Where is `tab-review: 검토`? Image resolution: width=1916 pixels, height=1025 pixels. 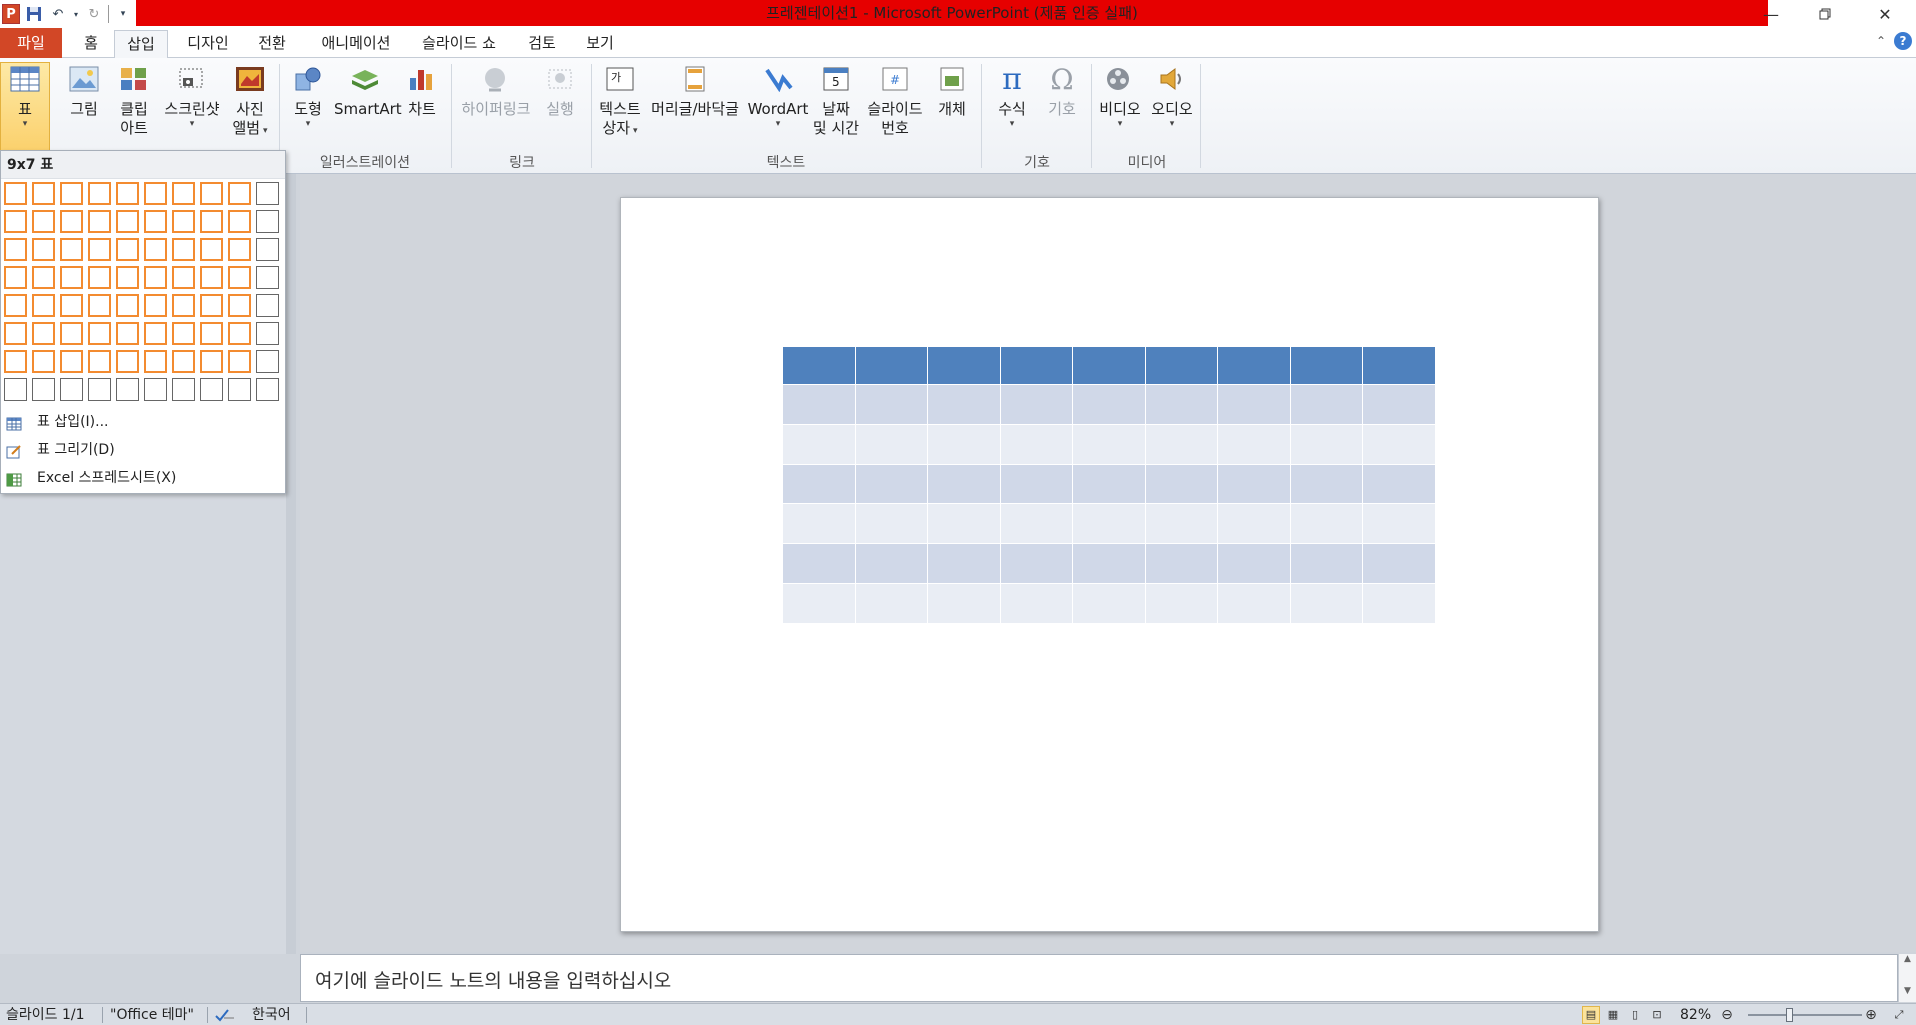 tab-review: 검토 is located at coordinates (542, 44).